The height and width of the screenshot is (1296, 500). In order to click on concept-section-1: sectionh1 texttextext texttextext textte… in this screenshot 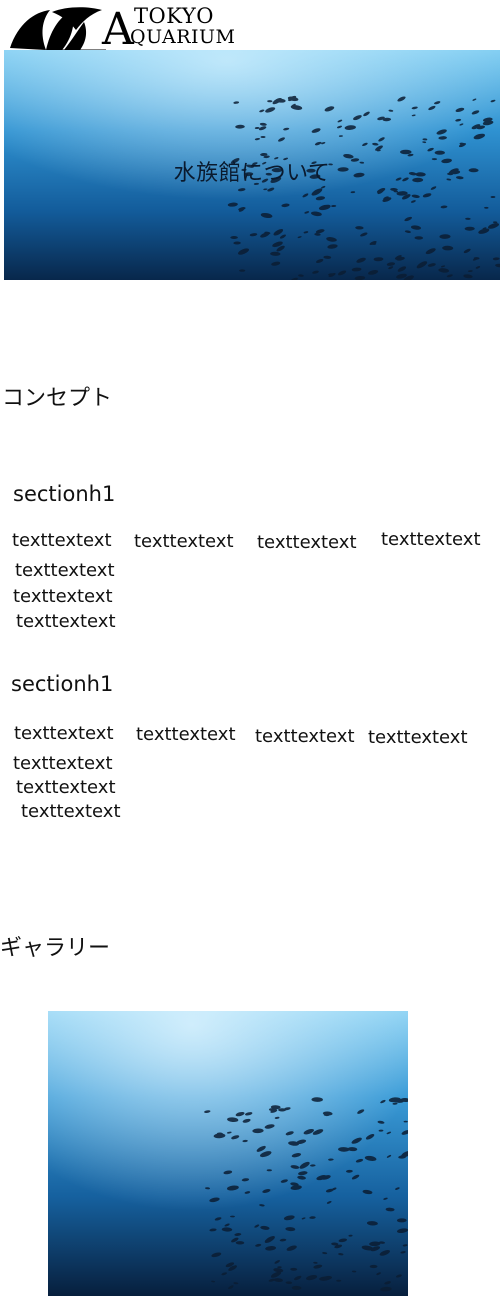, I will do `click(250, 558)`.